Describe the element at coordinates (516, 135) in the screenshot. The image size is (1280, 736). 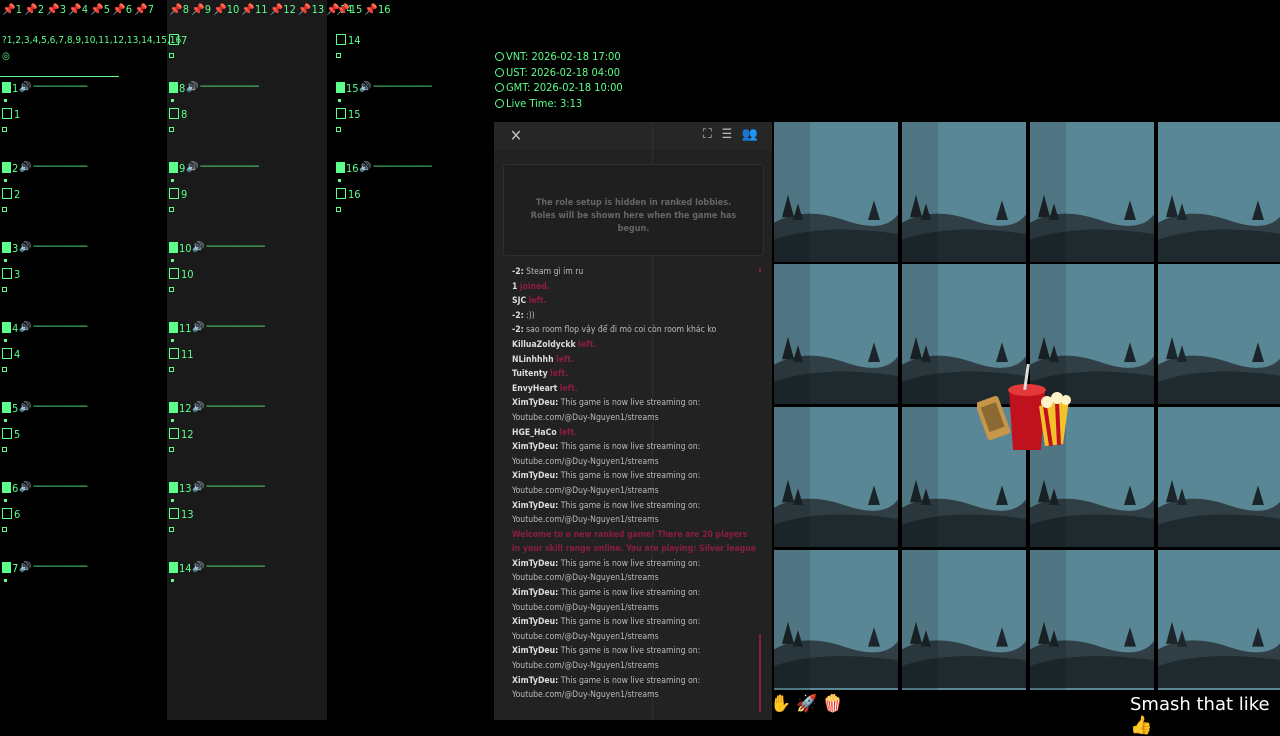
I see `close-icon: ✕` at that location.